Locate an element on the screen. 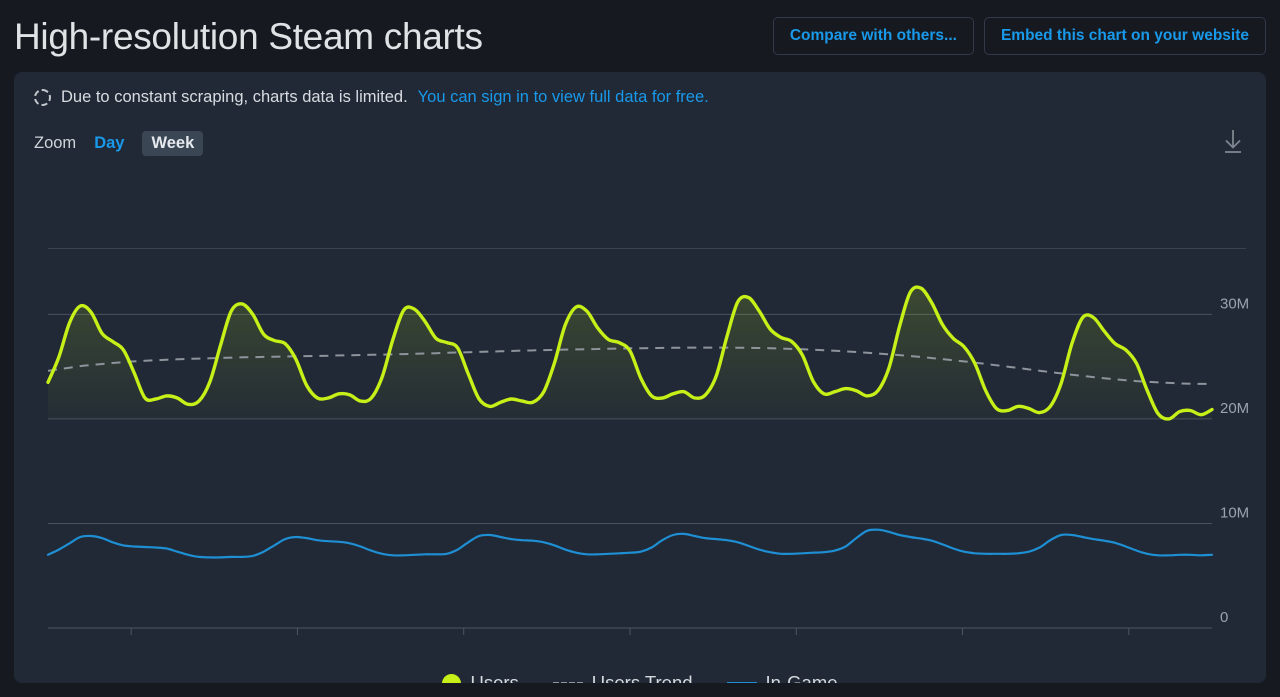 The image size is (1280, 697). chart-legend: Users Users Trend In-Game is located at coordinates (640, 677).